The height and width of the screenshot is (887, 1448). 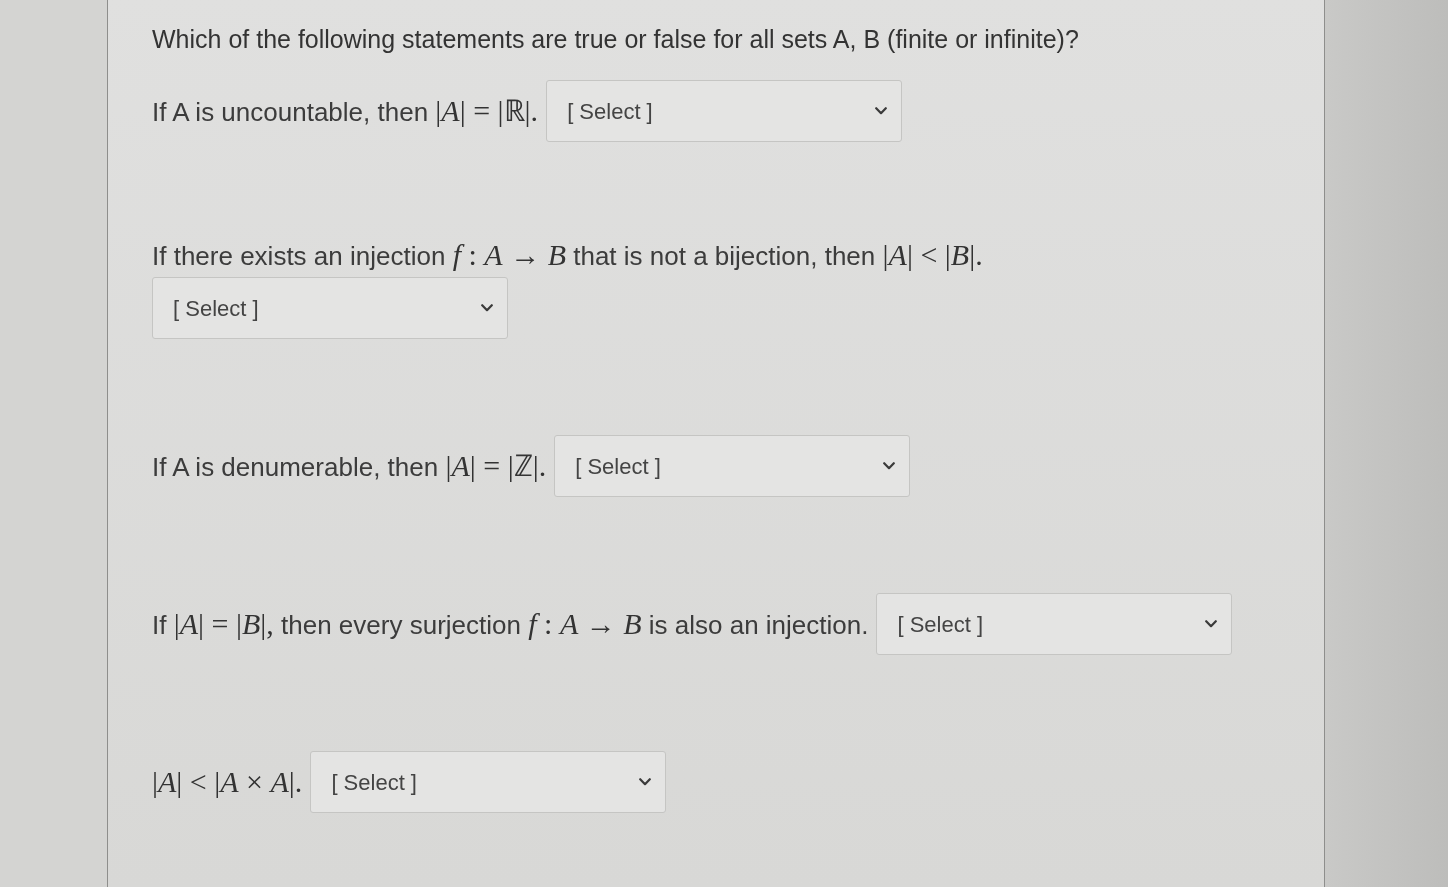 What do you see at coordinates (615, 39) in the screenshot?
I see `question-text: Which of the following statements are true or false for all sets A, B (finite or infinite)?` at bounding box center [615, 39].